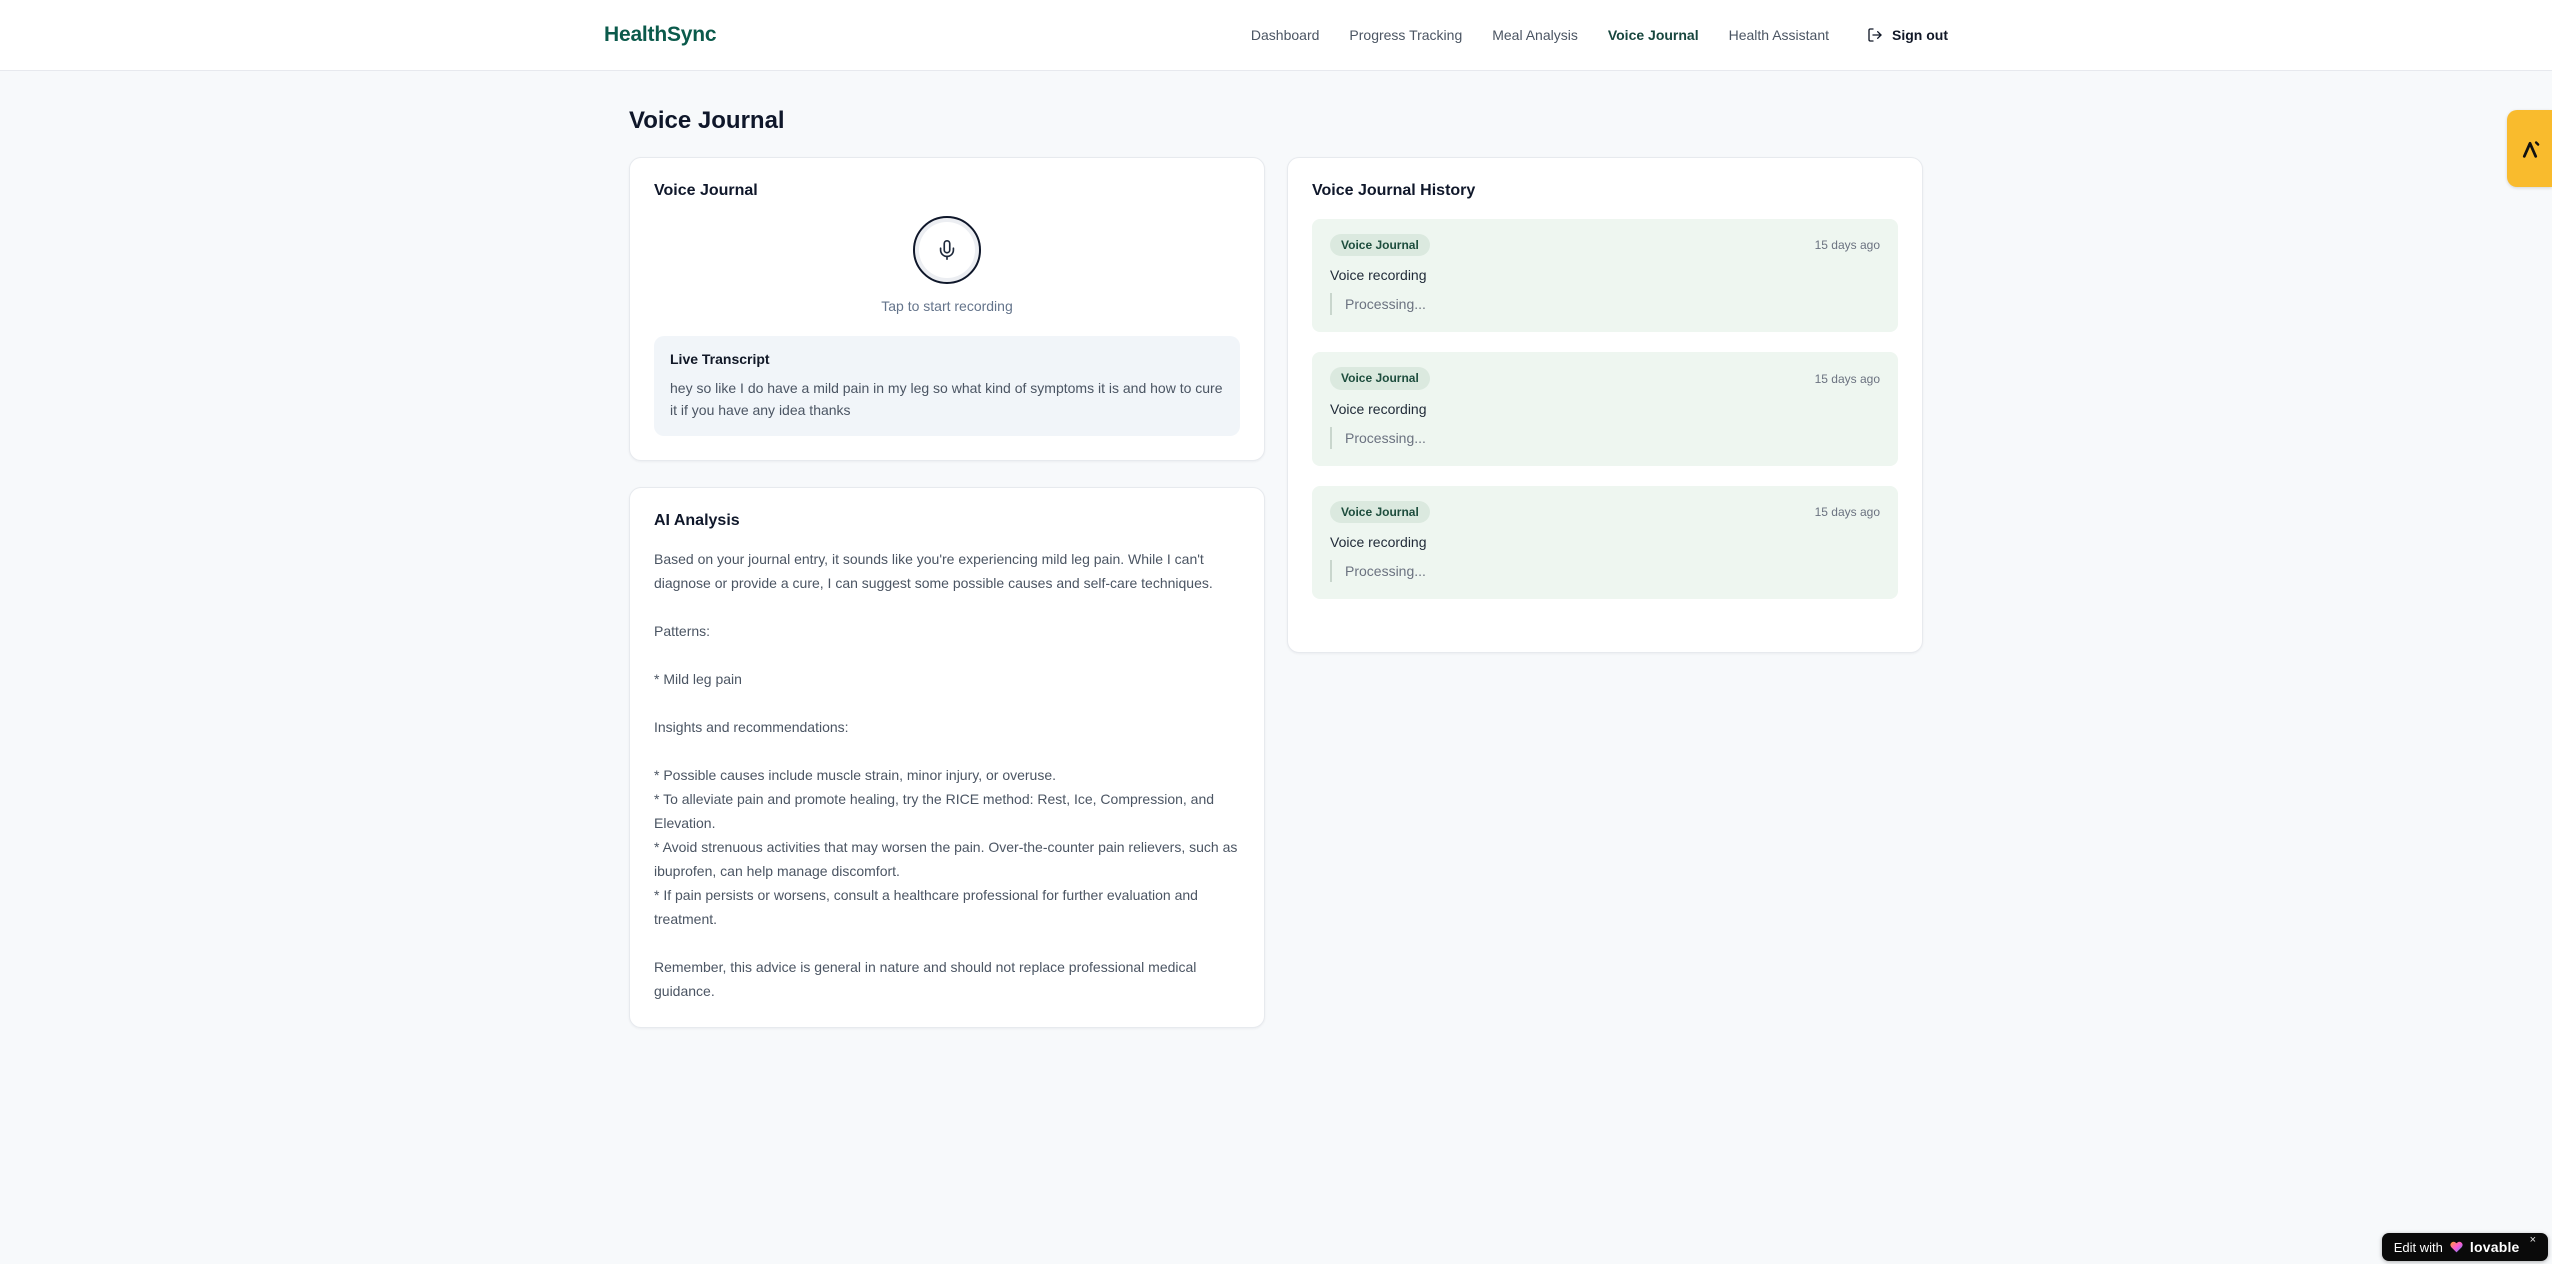 The height and width of the screenshot is (1264, 2552). I want to click on record-button, so click(947, 250).